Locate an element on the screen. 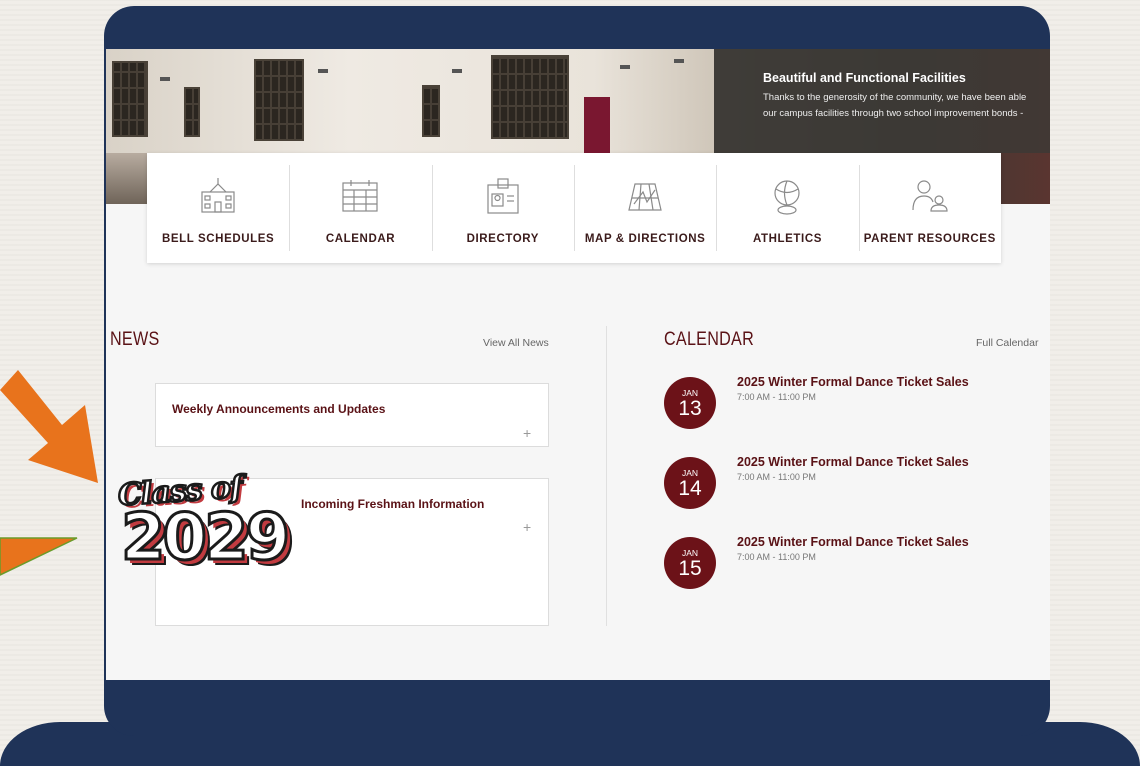 Image resolution: width=1140 pixels, height=766 pixels. news-card: Weekly Announcements and Updates + is located at coordinates (352, 415).